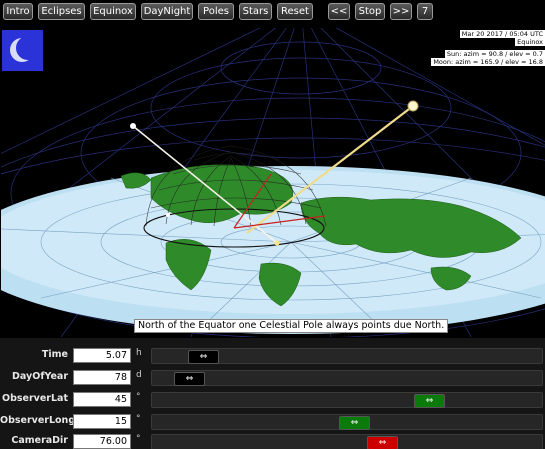 This screenshot has height=449, width=545. I want to click on observerlong-slider-track: ⇔, so click(347, 422).